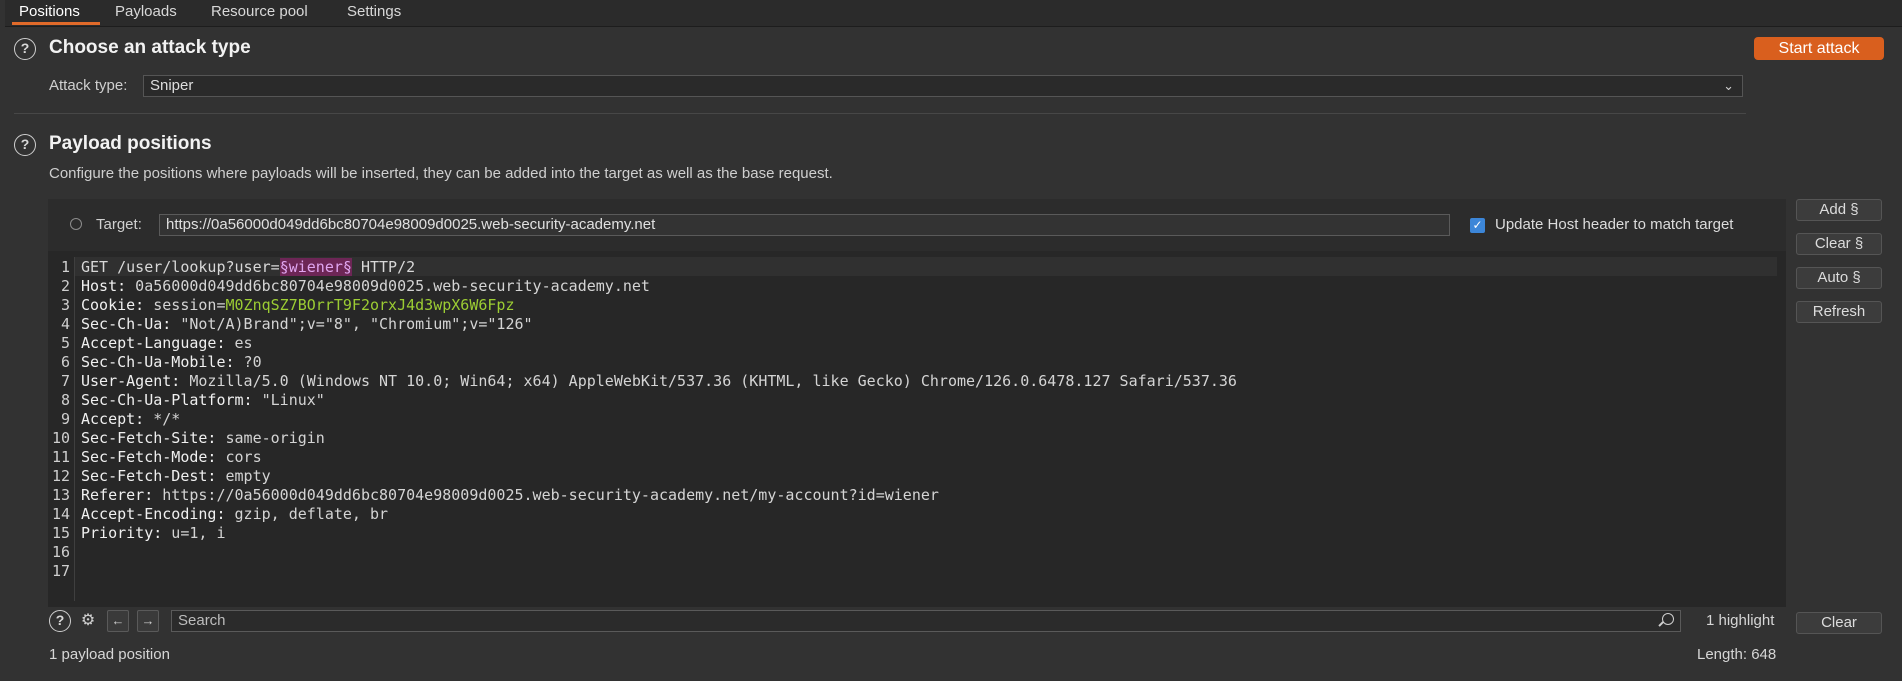  I want to click on payload-position-count: 1 payload position, so click(109, 654).